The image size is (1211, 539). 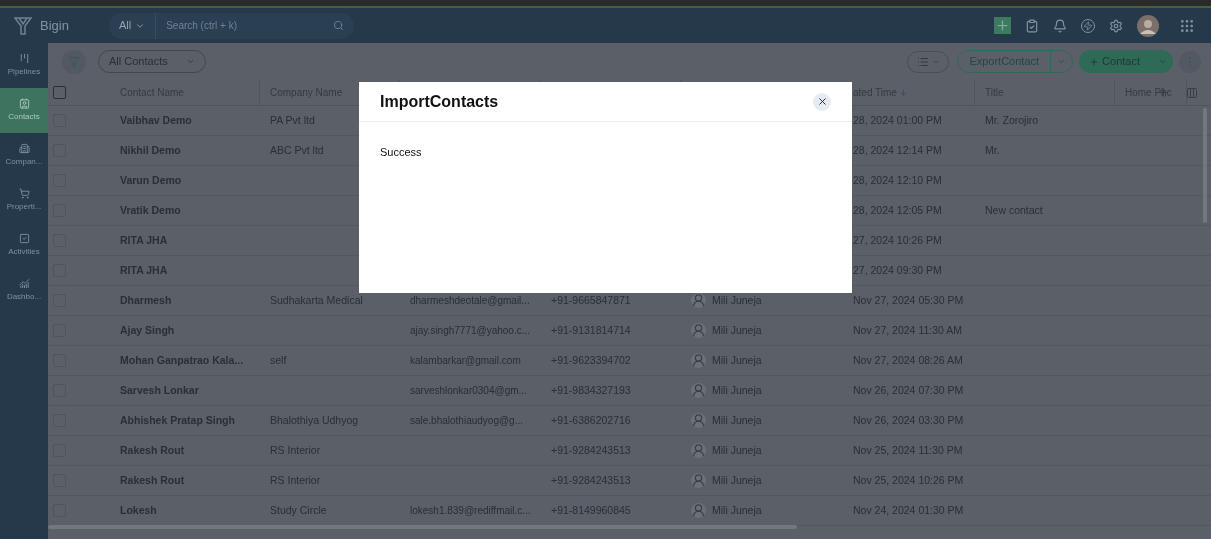 I want to click on sidebar-item: Pipelines, so click(x=24, y=65).